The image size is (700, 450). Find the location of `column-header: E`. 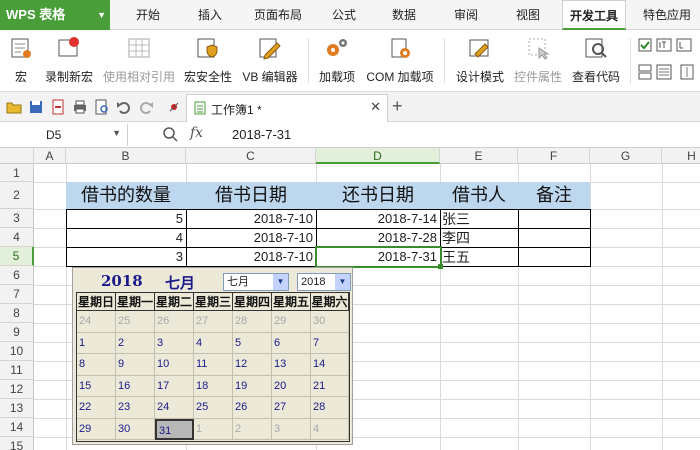

column-header: E is located at coordinates (479, 156).